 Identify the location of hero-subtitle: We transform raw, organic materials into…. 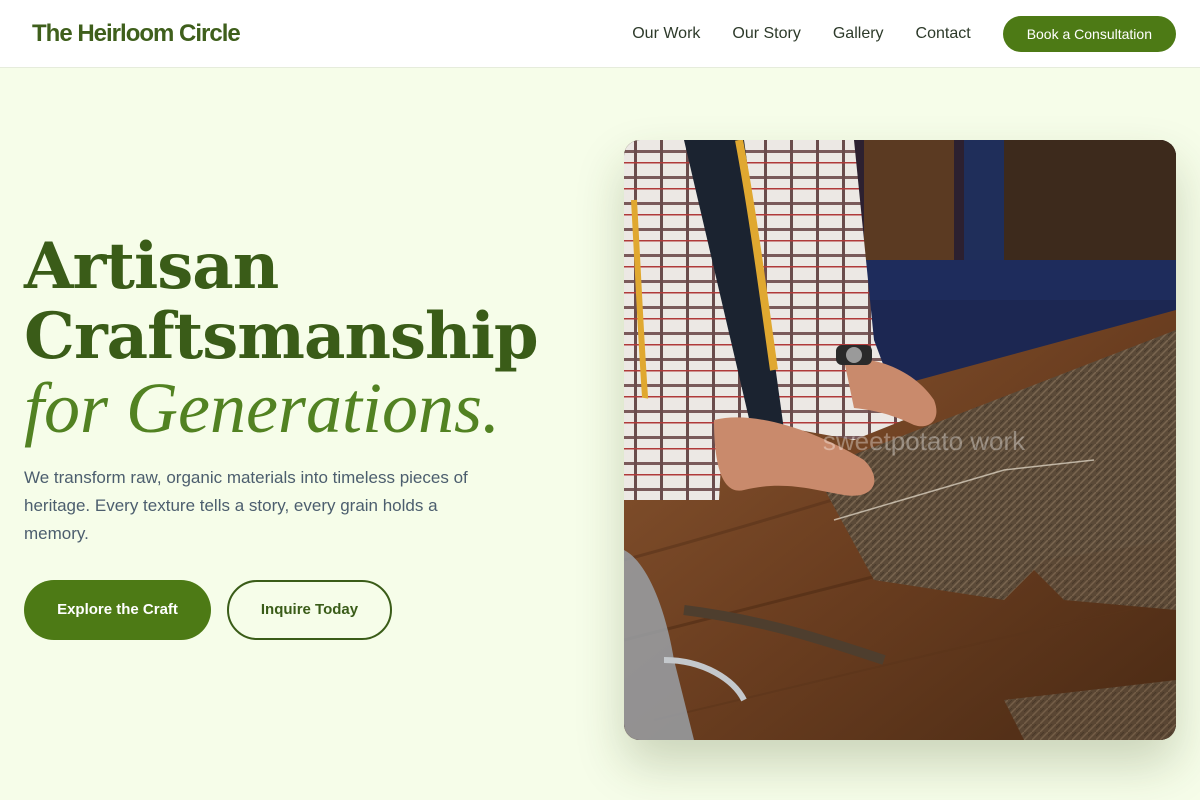
(246, 505).